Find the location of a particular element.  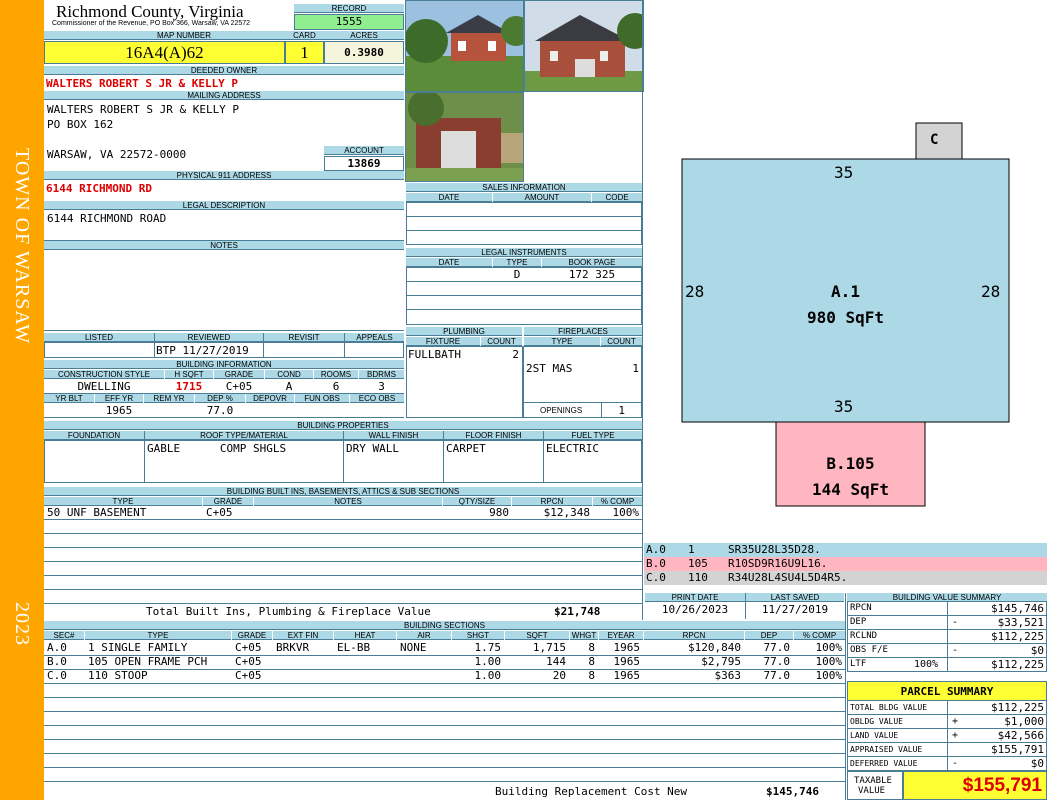

fireplace-type: 2ST MAS is located at coordinates (549, 368).